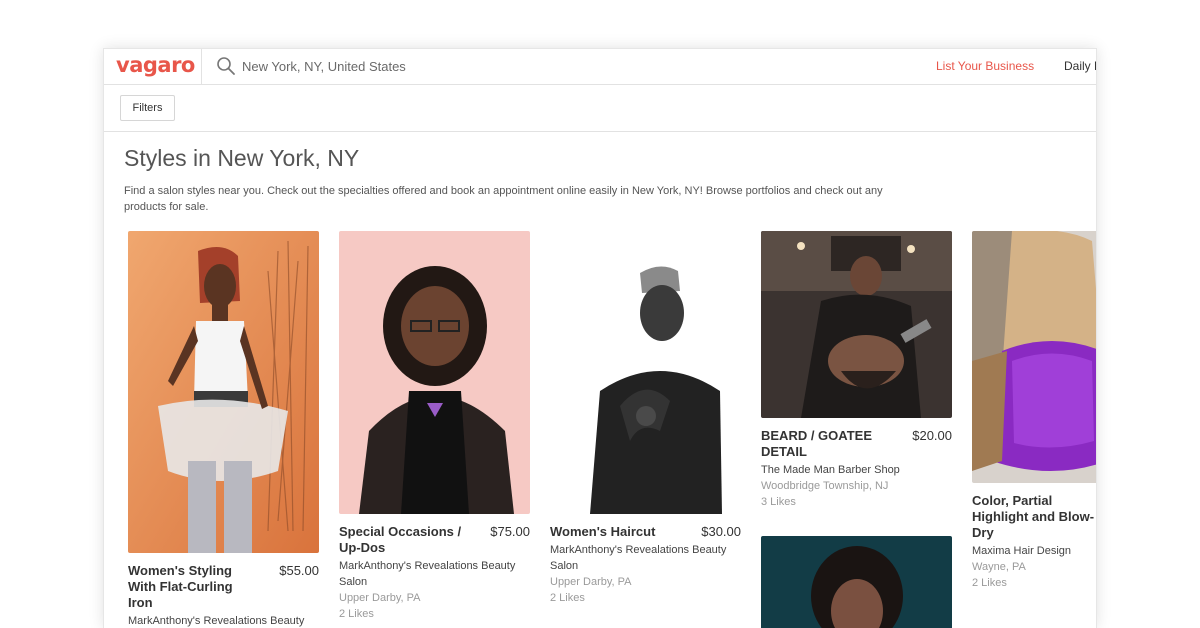 The image size is (1200, 628). I want to click on style-title: Women's Haircut, so click(616, 532).